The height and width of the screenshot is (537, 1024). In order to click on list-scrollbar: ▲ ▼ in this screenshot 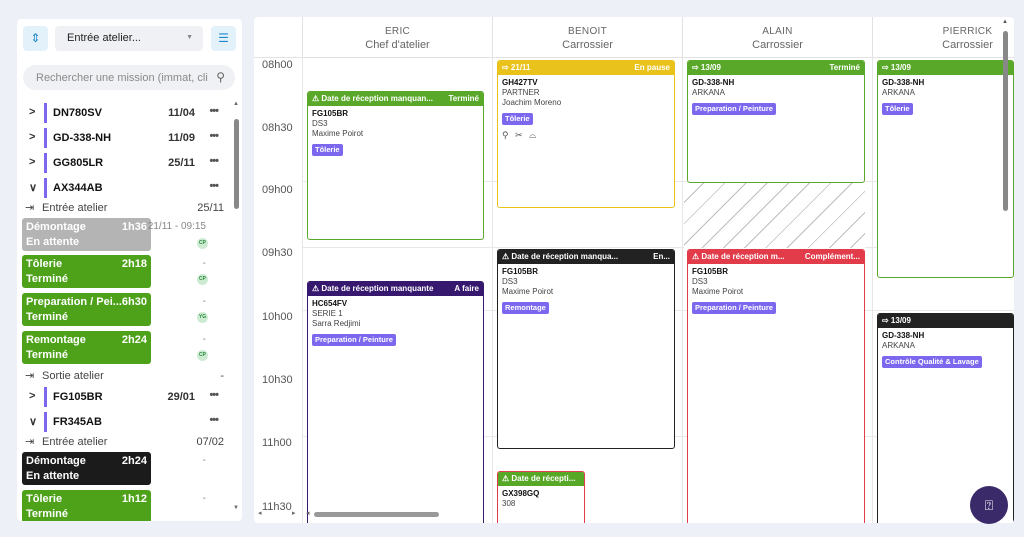, I will do `click(235, 310)`.